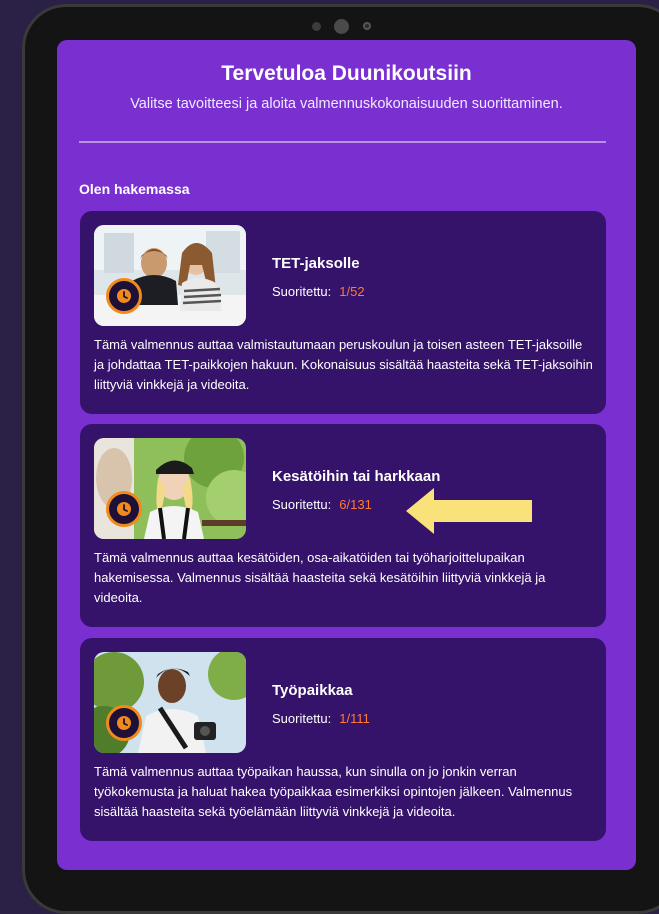  Describe the element at coordinates (342, 142) in the screenshot. I see `divider` at that location.